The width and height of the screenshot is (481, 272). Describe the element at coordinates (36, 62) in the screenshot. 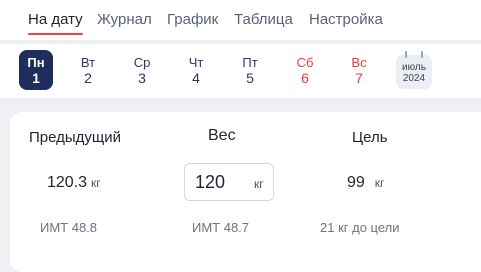

I see `day-name: Пн` at that location.